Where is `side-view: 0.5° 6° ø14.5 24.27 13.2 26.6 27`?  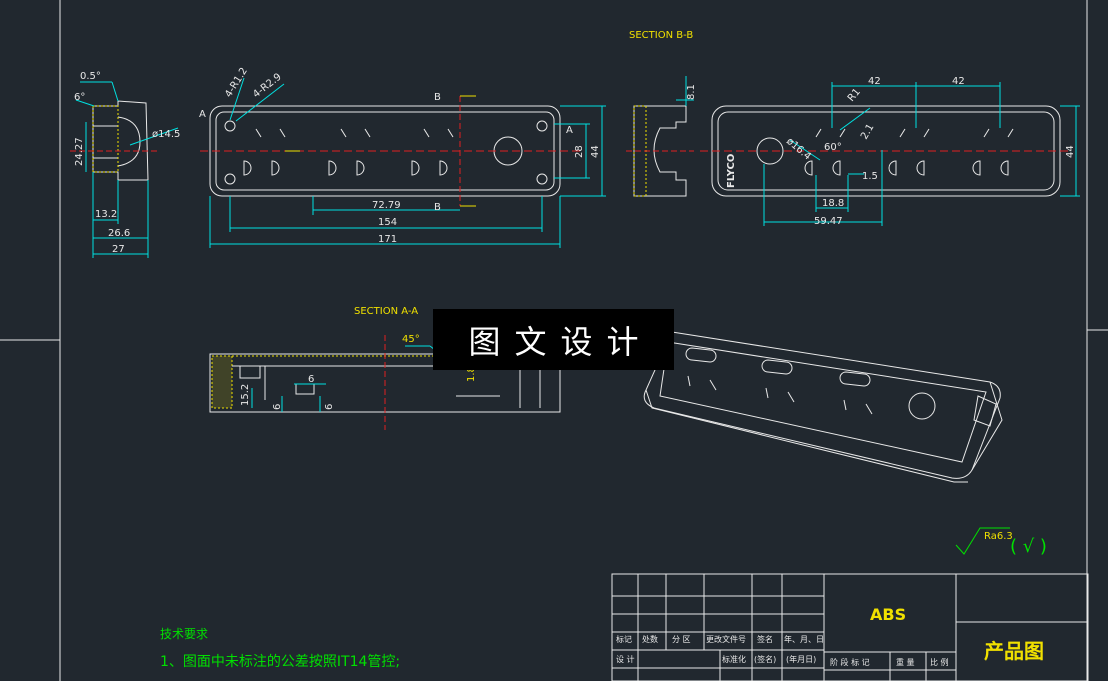
side-view: 0.5° 6° ø14.5 24.27 13.2 26.6 27 is located at coordinates (125, 164).